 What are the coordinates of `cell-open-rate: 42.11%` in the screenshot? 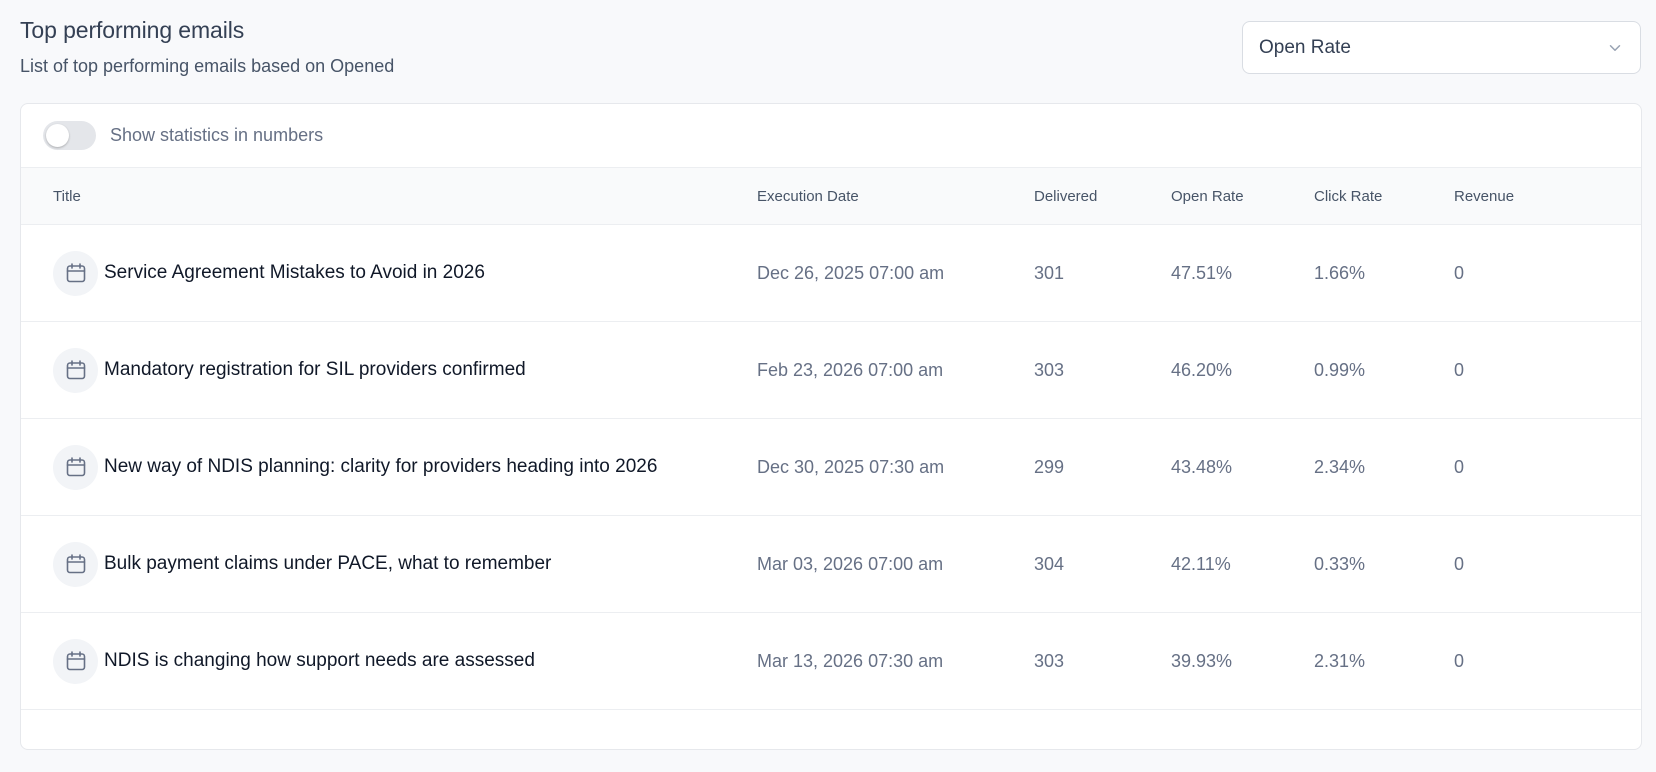 It's located at (1201, 563).